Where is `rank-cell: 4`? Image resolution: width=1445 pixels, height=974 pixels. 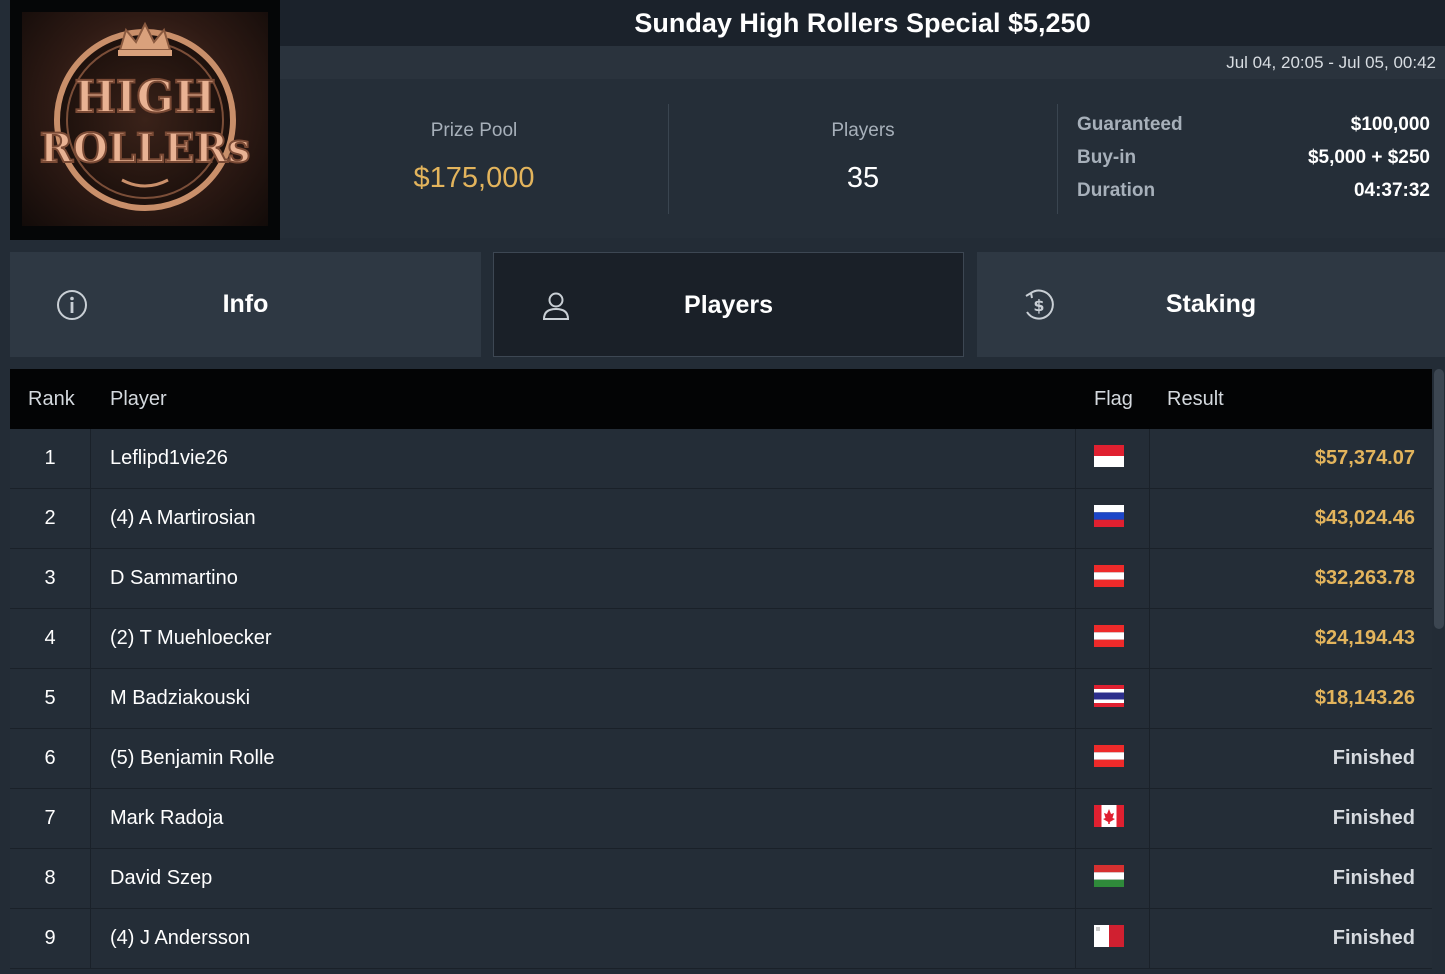
rank-cell: 4 is located at coordinates (50, 638).